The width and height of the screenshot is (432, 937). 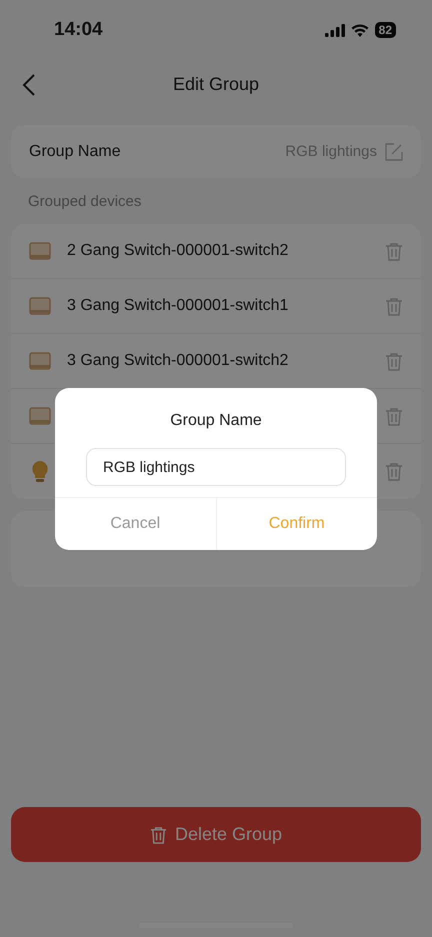 What do you see at coordinates (75, 151) in the screenshot?
I see `row-label: Group Name` at bounding box center [75, 151].